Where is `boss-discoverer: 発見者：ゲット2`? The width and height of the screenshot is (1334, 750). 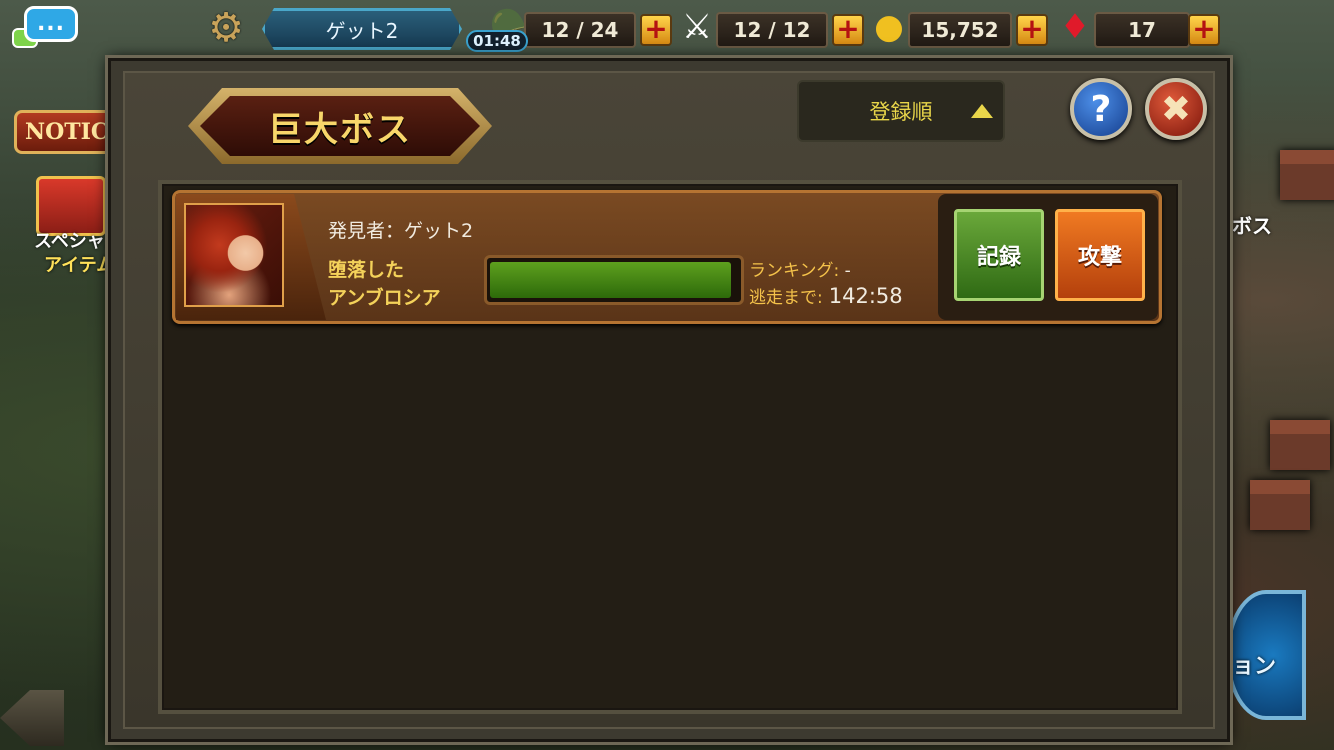 boss-discoverer: 発見者：ゲット2 is located at coordinates (401, 231).